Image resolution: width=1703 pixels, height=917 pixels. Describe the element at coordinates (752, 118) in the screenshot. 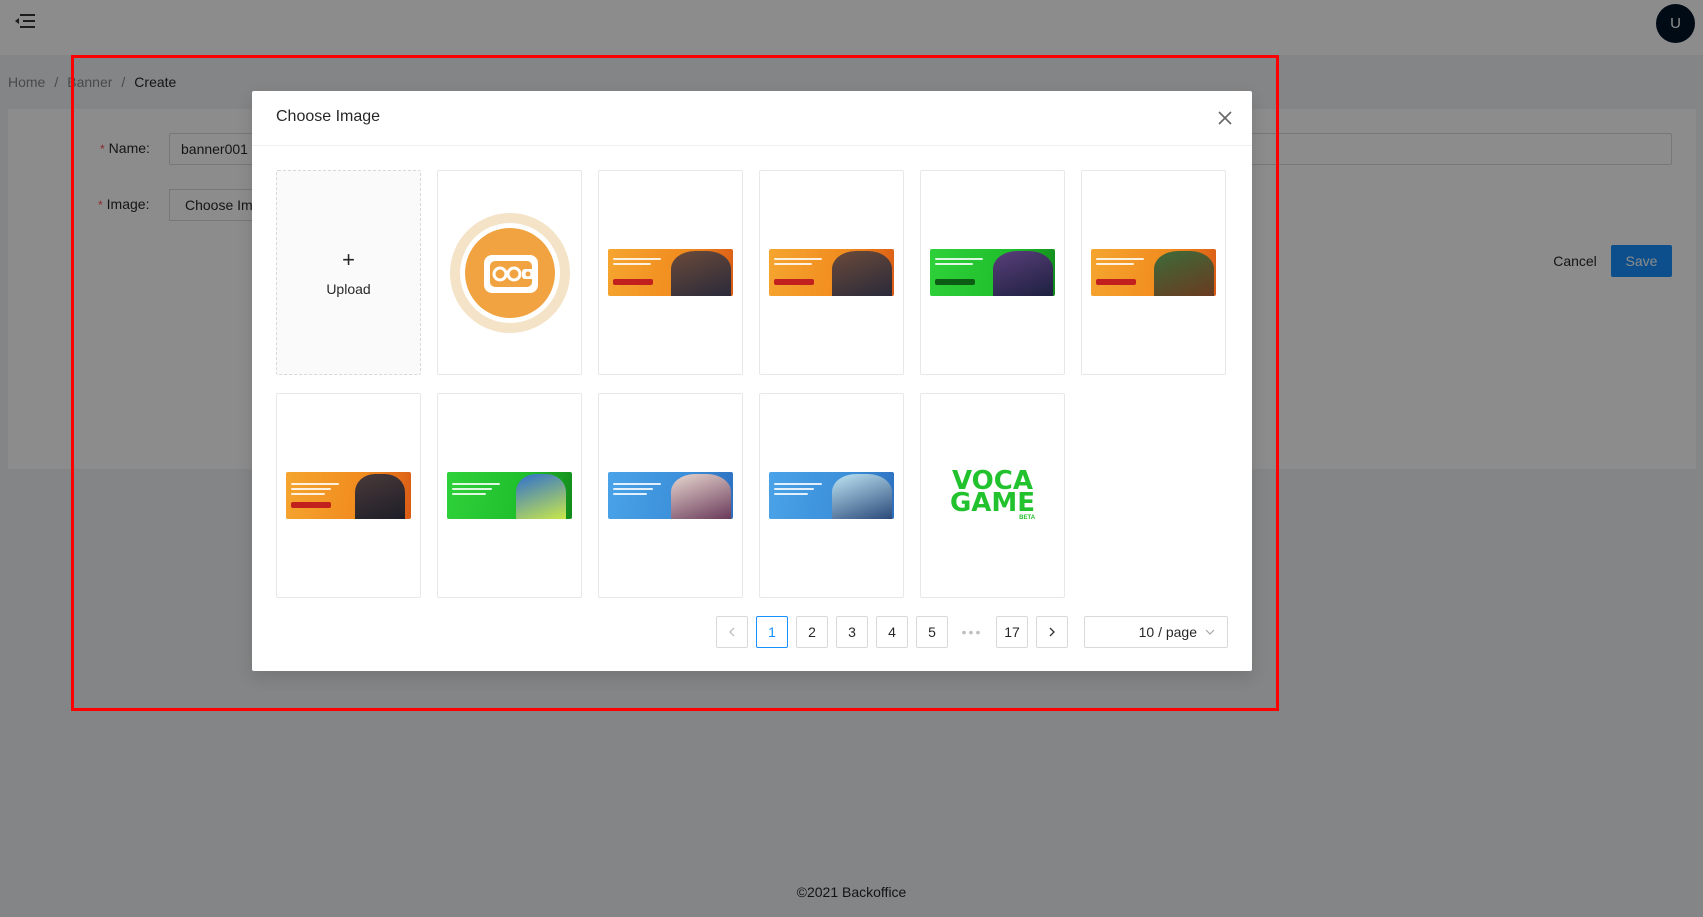

I see `modal-header: Choose Image` at that location.